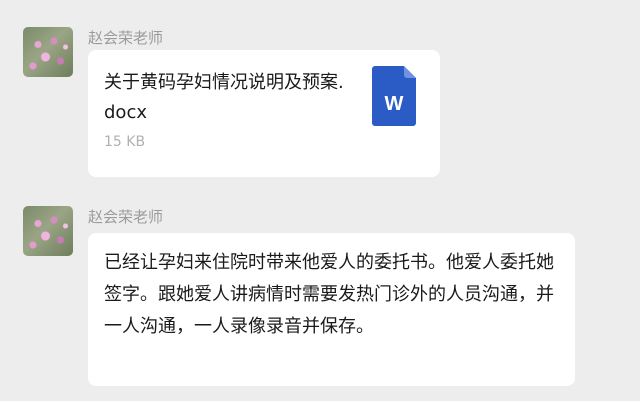  What do you see at coordinates (125, 142) in the screenshot?
I see `file-size: 15 KB` at bounding box center [125, 142].